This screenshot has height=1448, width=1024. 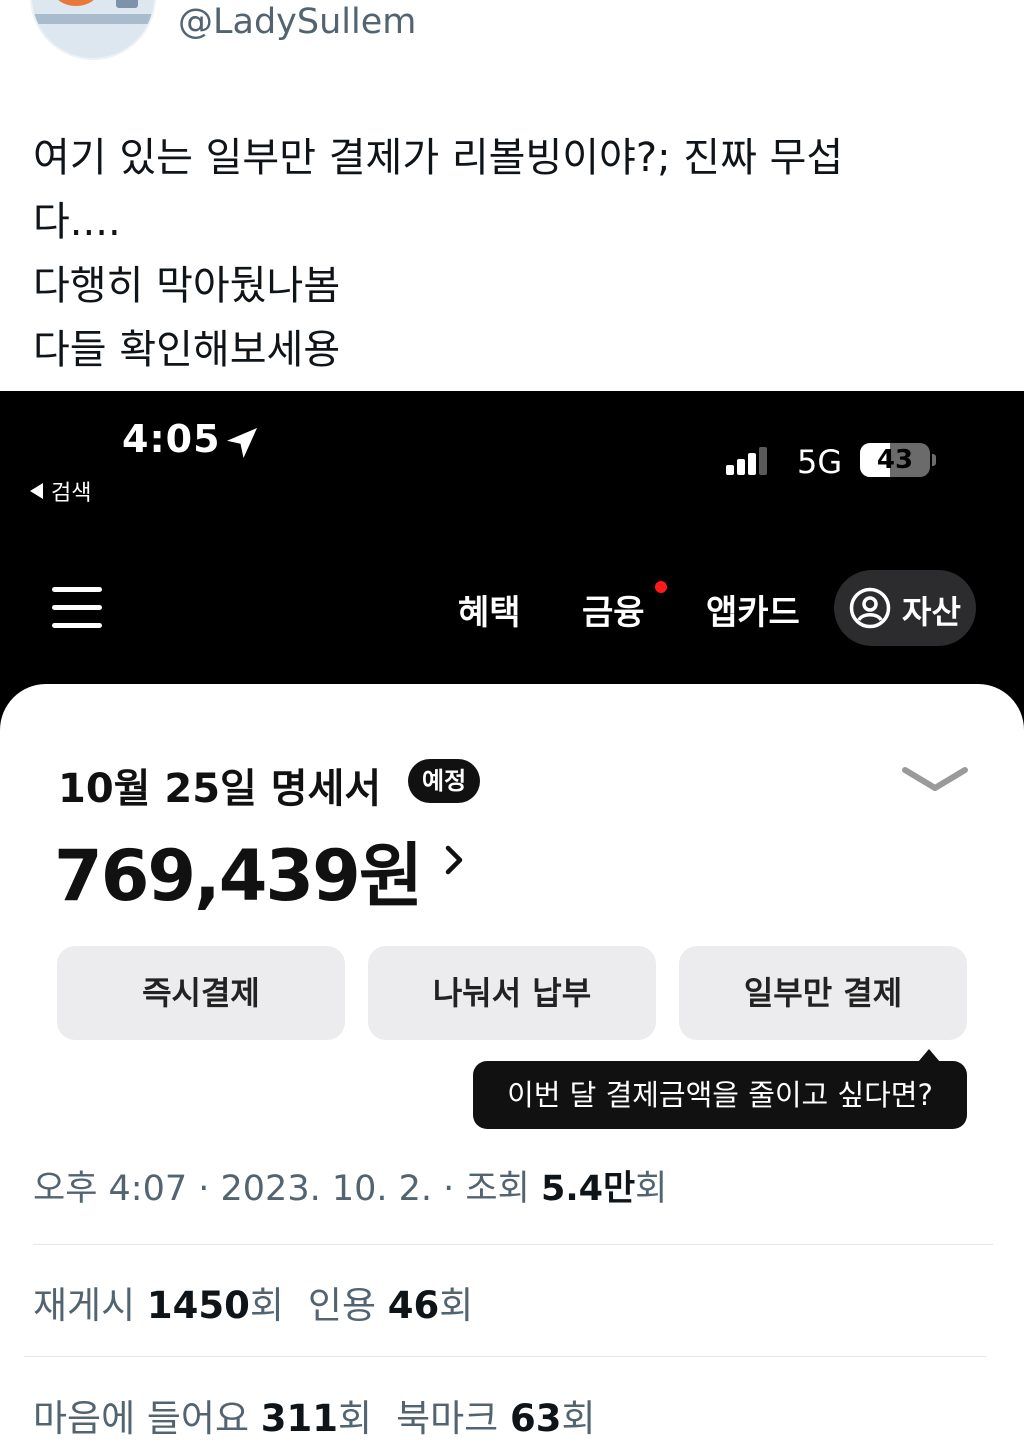 I want to click on status-badge: 예정, so click(x=444, y=781).